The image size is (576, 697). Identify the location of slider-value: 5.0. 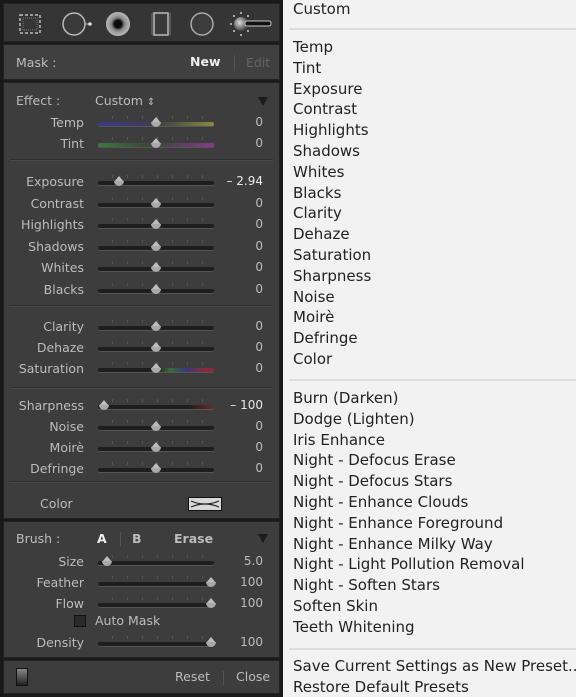
(233, 561).